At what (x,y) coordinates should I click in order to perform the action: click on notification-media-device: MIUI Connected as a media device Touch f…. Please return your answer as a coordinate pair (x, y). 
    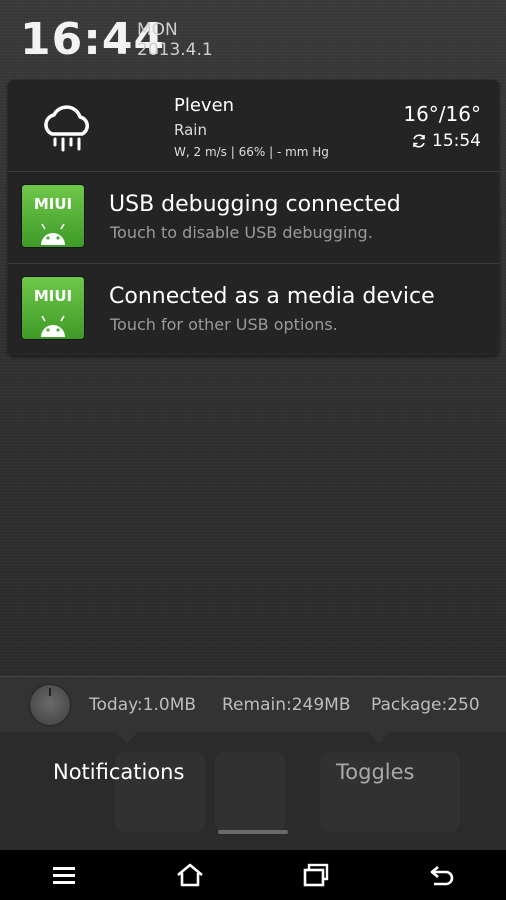
    Looking at the image, I should click on (253, 310).